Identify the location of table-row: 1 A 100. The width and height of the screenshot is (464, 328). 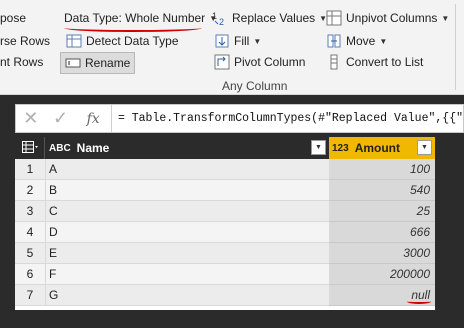
(225, 169).